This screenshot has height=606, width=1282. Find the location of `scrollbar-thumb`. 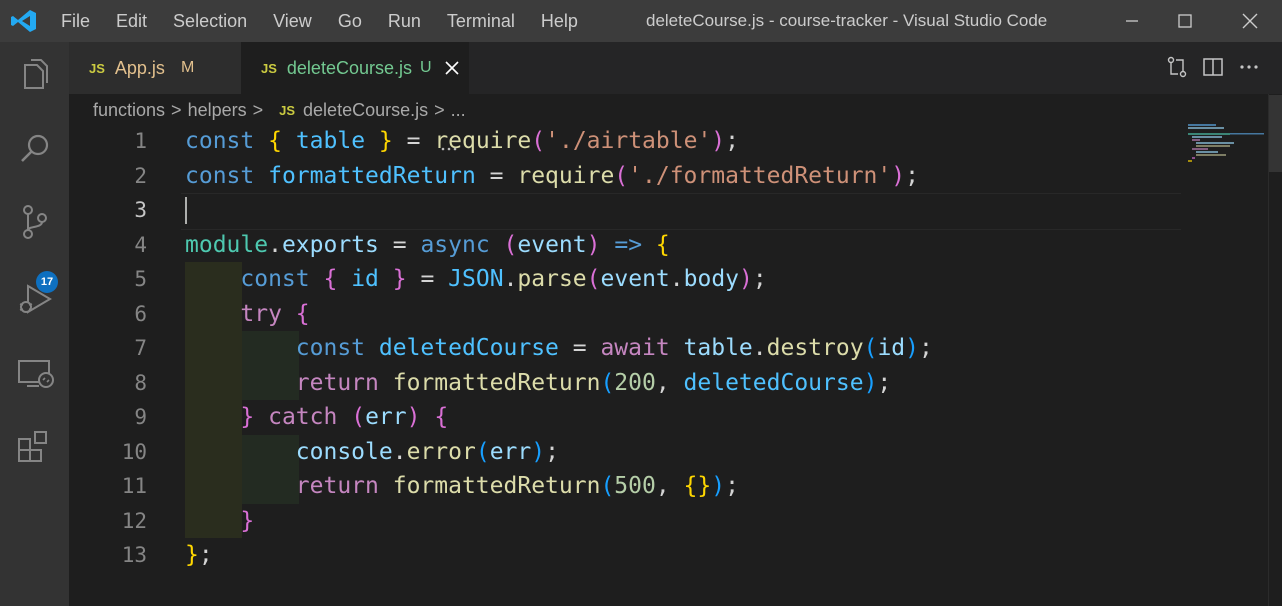

scrollbar-thumb is located at coordinates (1275, 133).